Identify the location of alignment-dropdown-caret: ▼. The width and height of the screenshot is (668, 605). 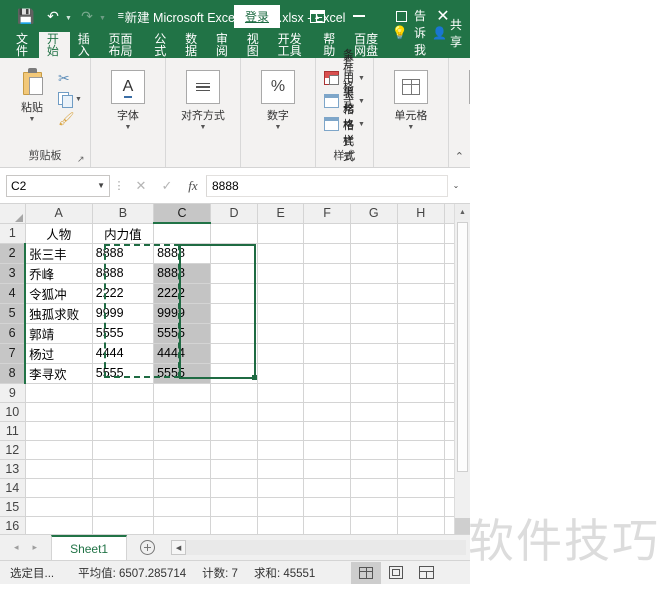
(202, 127).